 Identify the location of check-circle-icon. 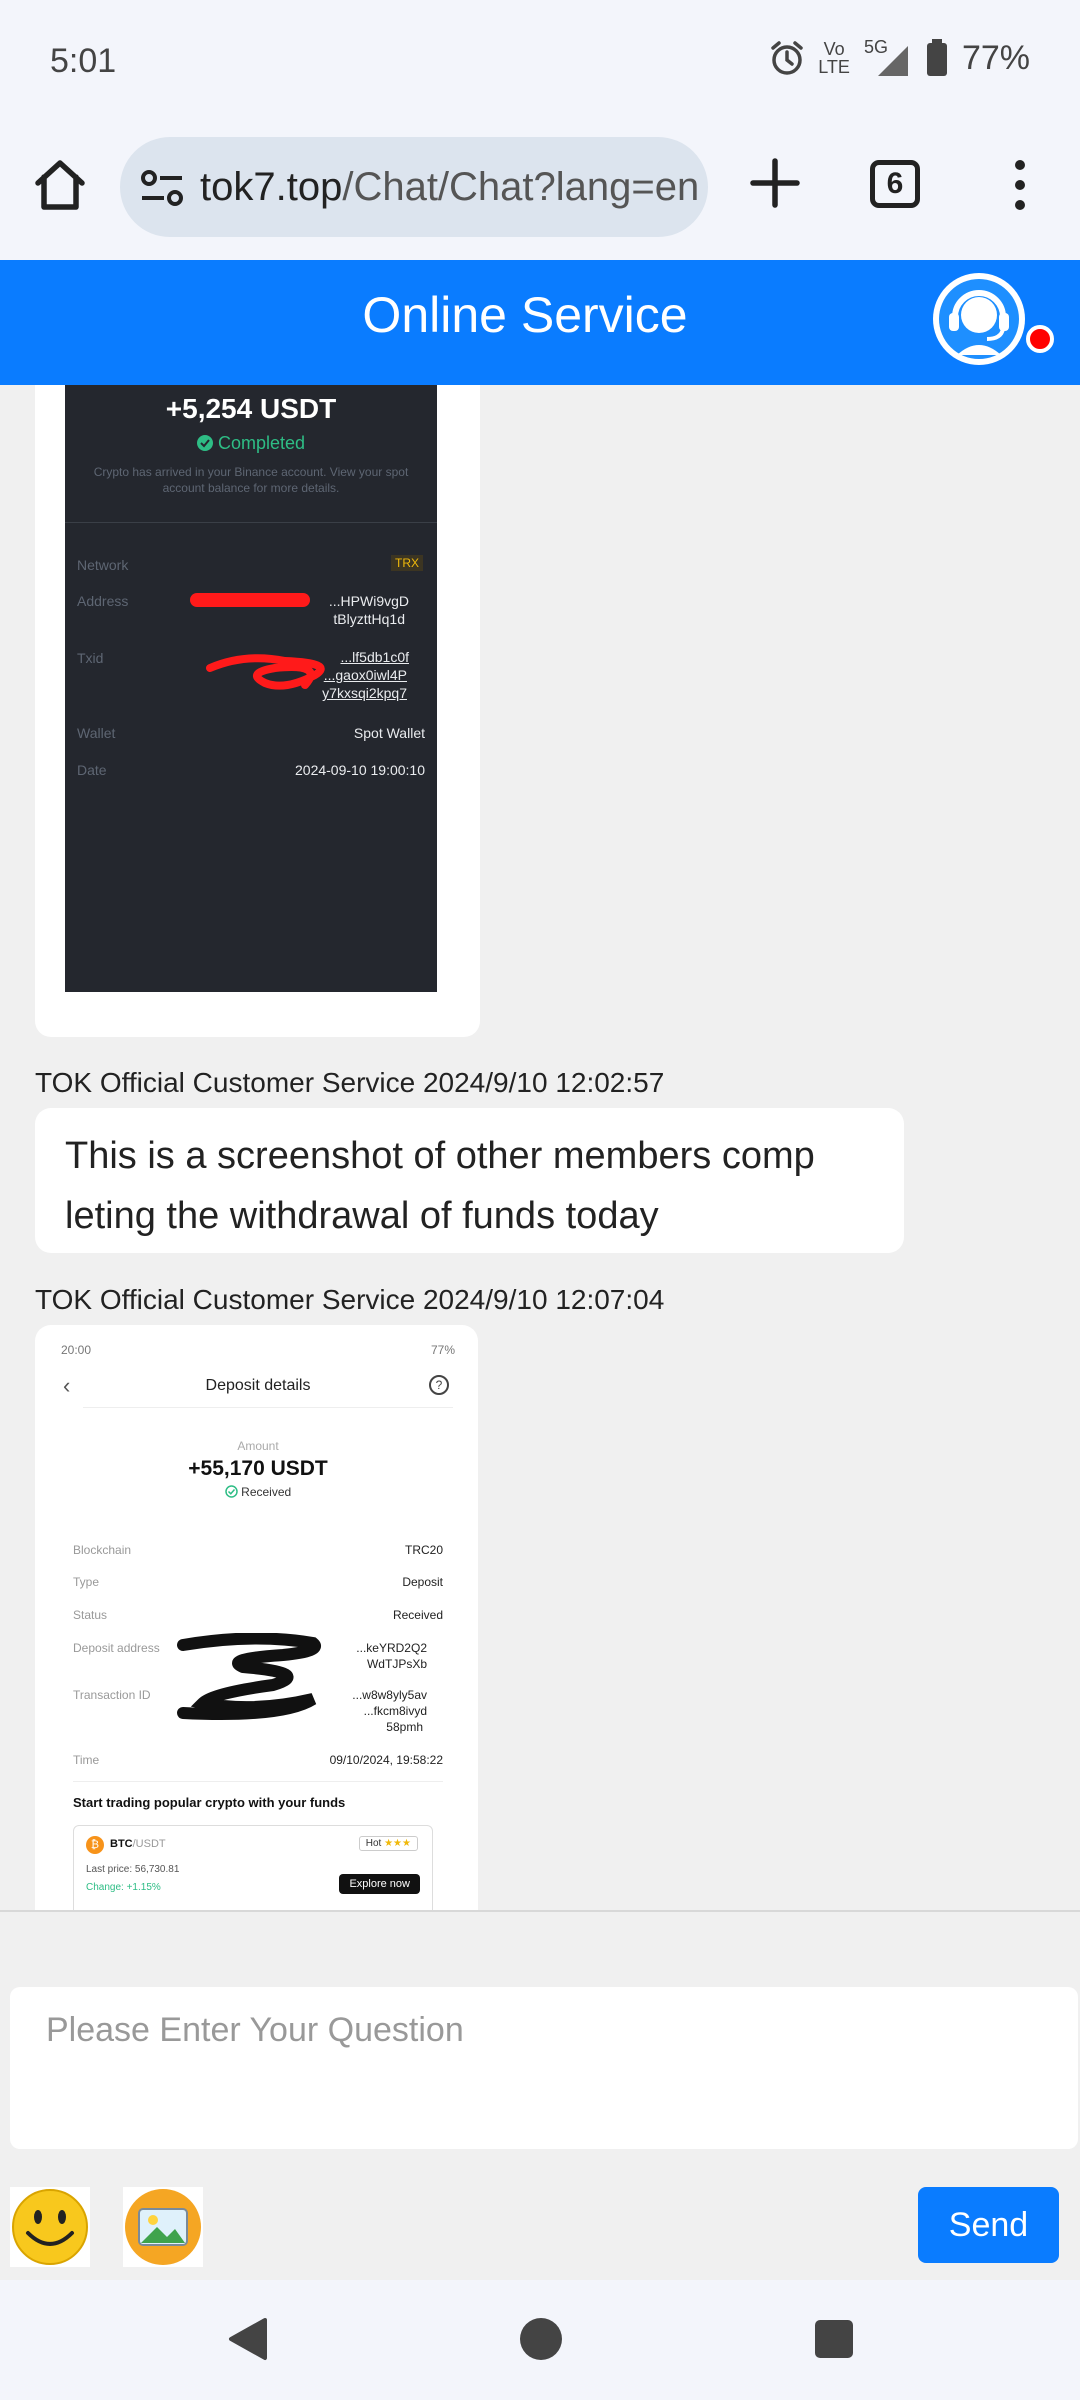
(231, 1491).